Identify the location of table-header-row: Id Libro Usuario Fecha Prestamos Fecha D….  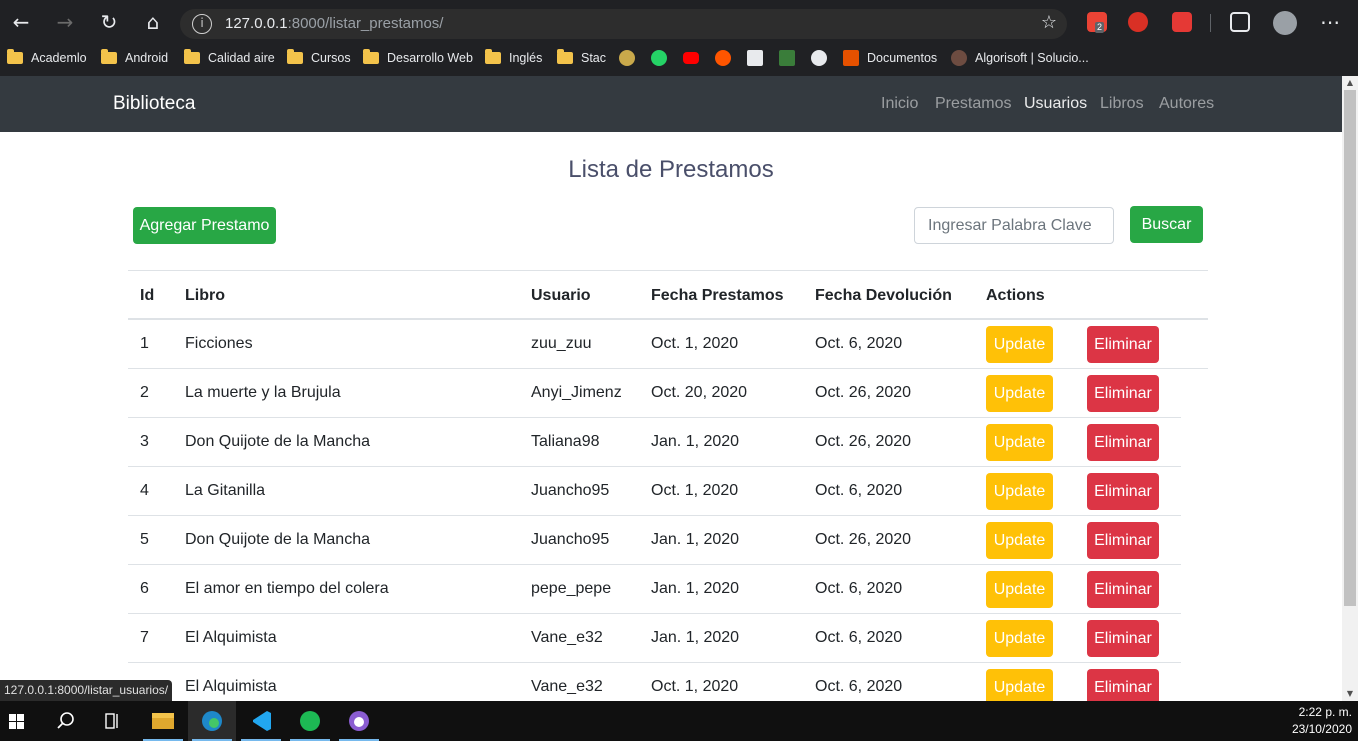
(668, 295).